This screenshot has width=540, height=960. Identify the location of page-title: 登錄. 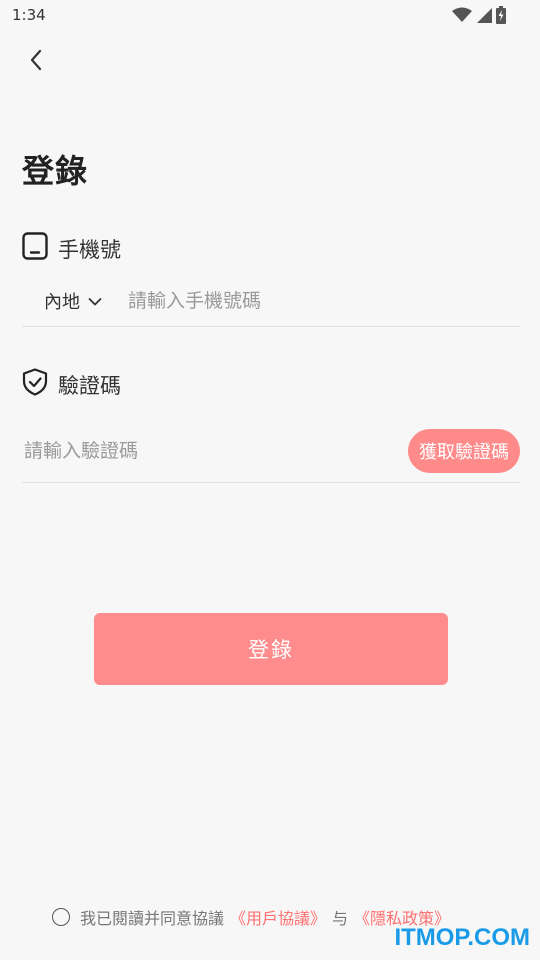
(55, 171).